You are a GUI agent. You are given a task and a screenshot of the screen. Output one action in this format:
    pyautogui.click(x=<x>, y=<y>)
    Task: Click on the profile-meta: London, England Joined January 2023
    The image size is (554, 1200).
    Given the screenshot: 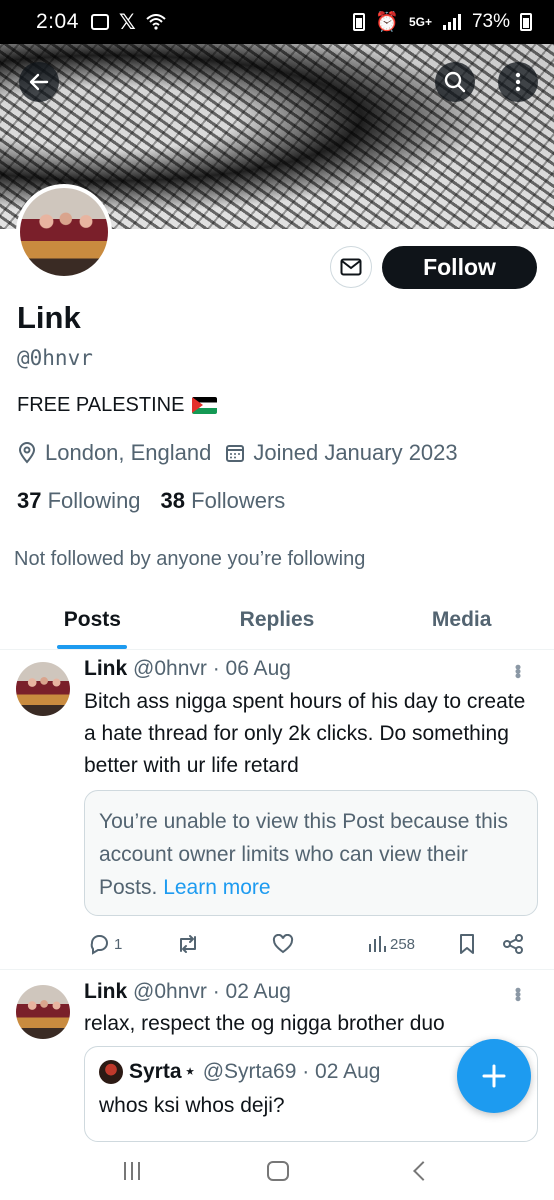 What is the action you would take?
    pyautogui.click(x=244, y=453)
    